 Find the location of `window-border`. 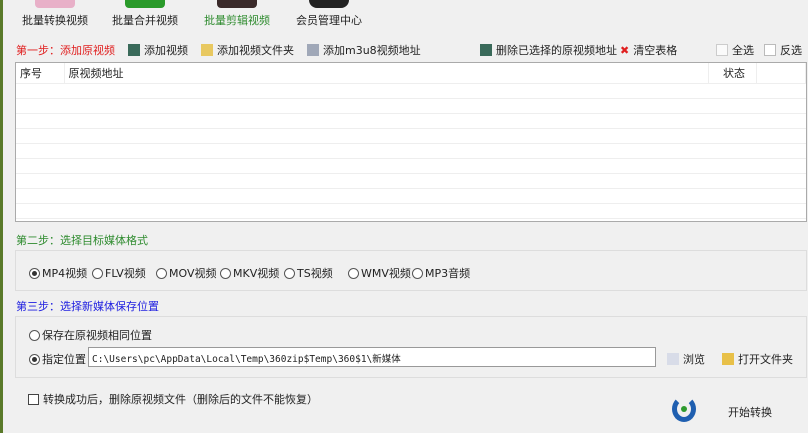

window-border is located at coordinates (1, 216).